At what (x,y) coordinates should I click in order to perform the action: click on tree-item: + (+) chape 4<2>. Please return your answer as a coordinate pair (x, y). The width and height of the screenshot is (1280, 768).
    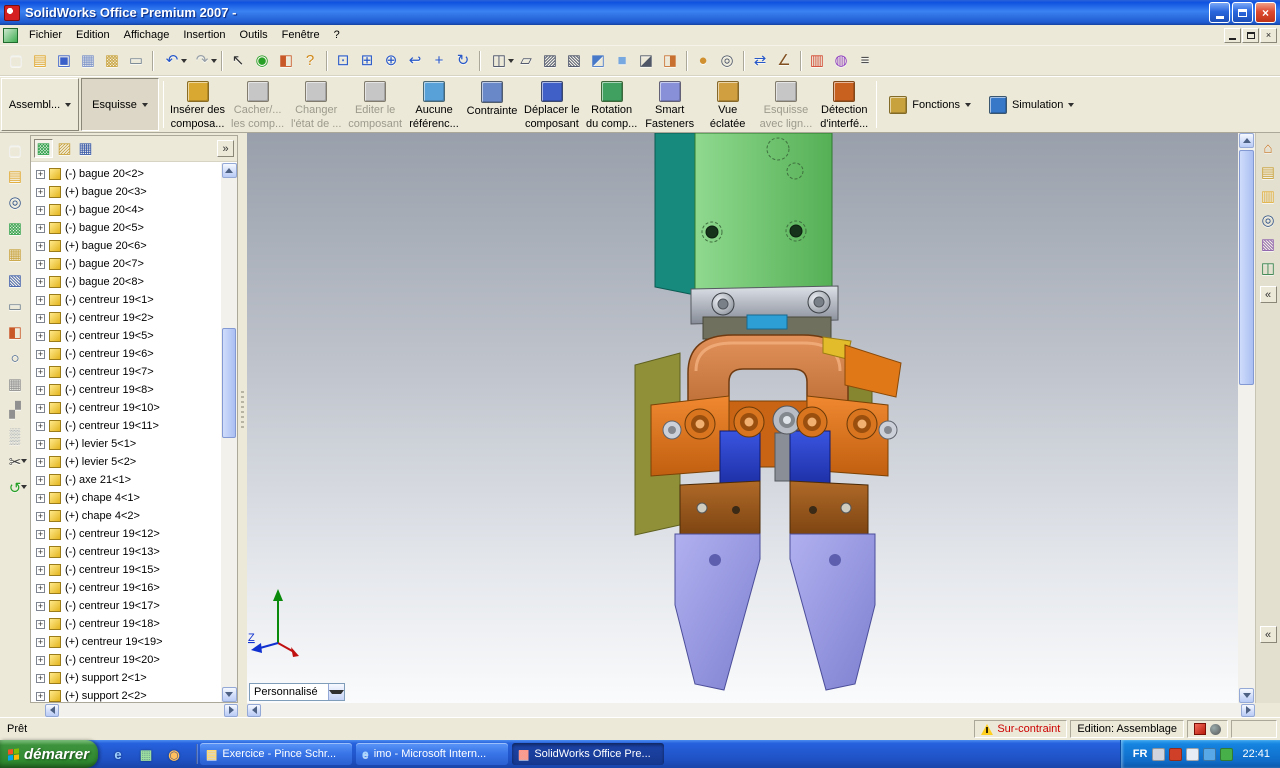
    Looking at the image, I should click on (126, 516).